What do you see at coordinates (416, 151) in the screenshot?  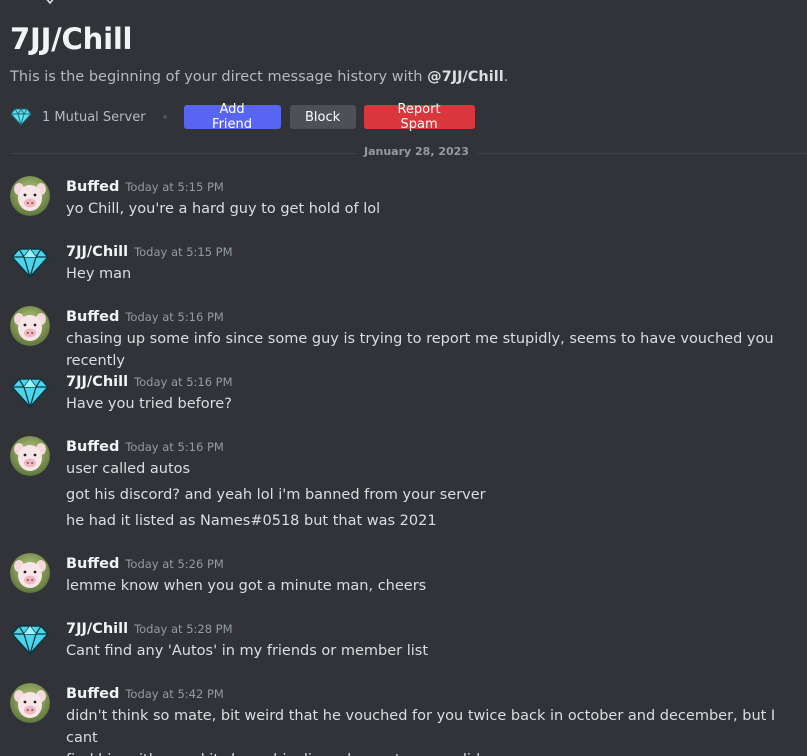 I see `date-divider: January 28, 2023` at bounding box center [416, 151].